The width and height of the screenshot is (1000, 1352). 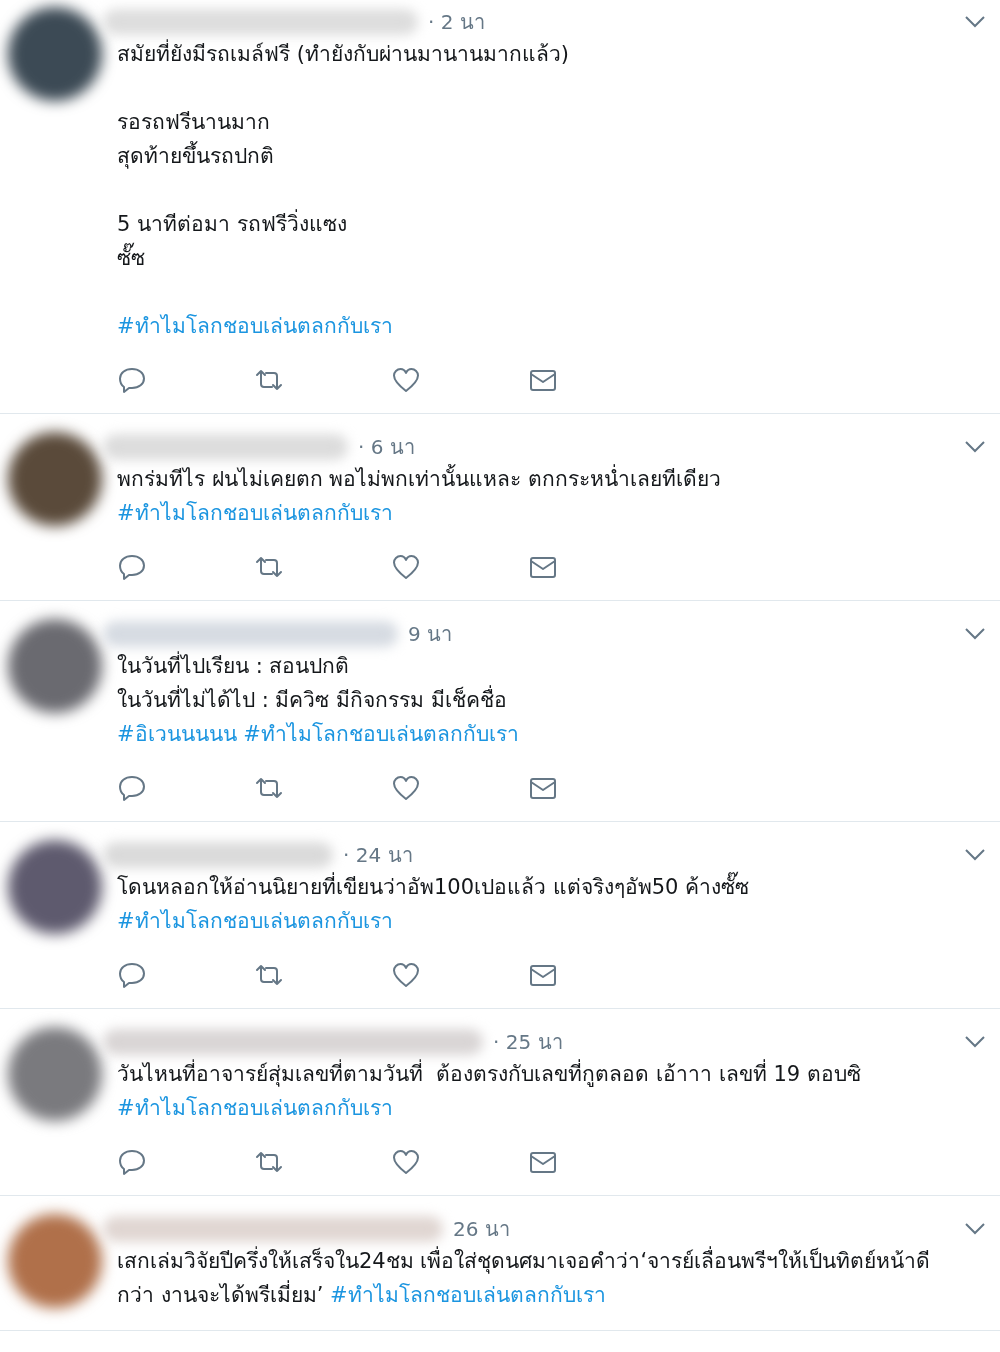 I want to click on timestamp: · 6 นา, so click(x=386, y=447).